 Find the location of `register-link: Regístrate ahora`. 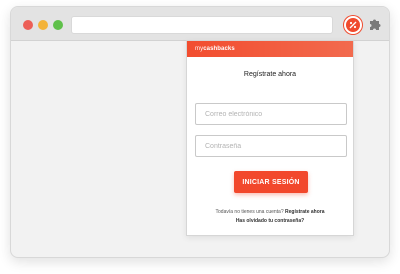

register-link: Regístrate ahora is located at coordinates (304, 212).